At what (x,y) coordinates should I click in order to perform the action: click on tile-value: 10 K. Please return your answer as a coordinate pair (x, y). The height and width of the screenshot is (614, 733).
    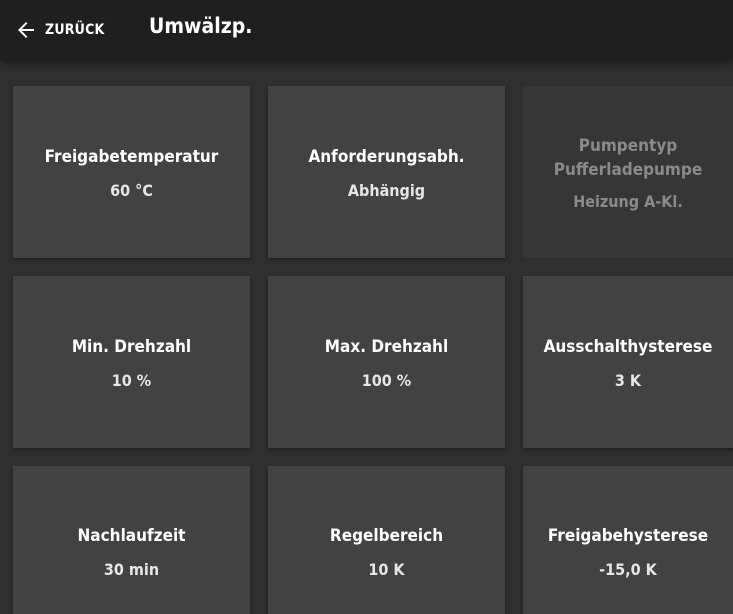
    Looking at the image, I should click on (386, 569).